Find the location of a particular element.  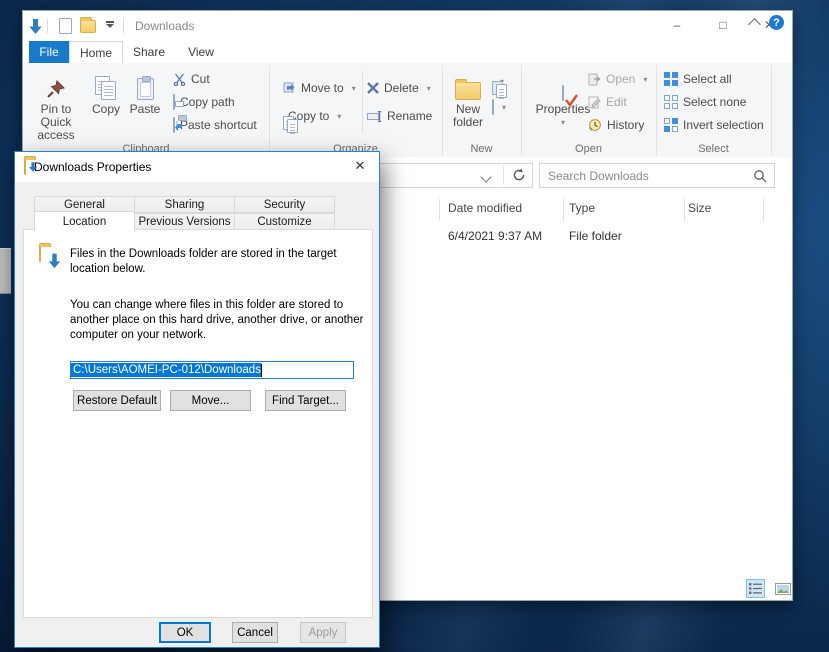

invert-selection-icon is located at coordinates (671, 125).